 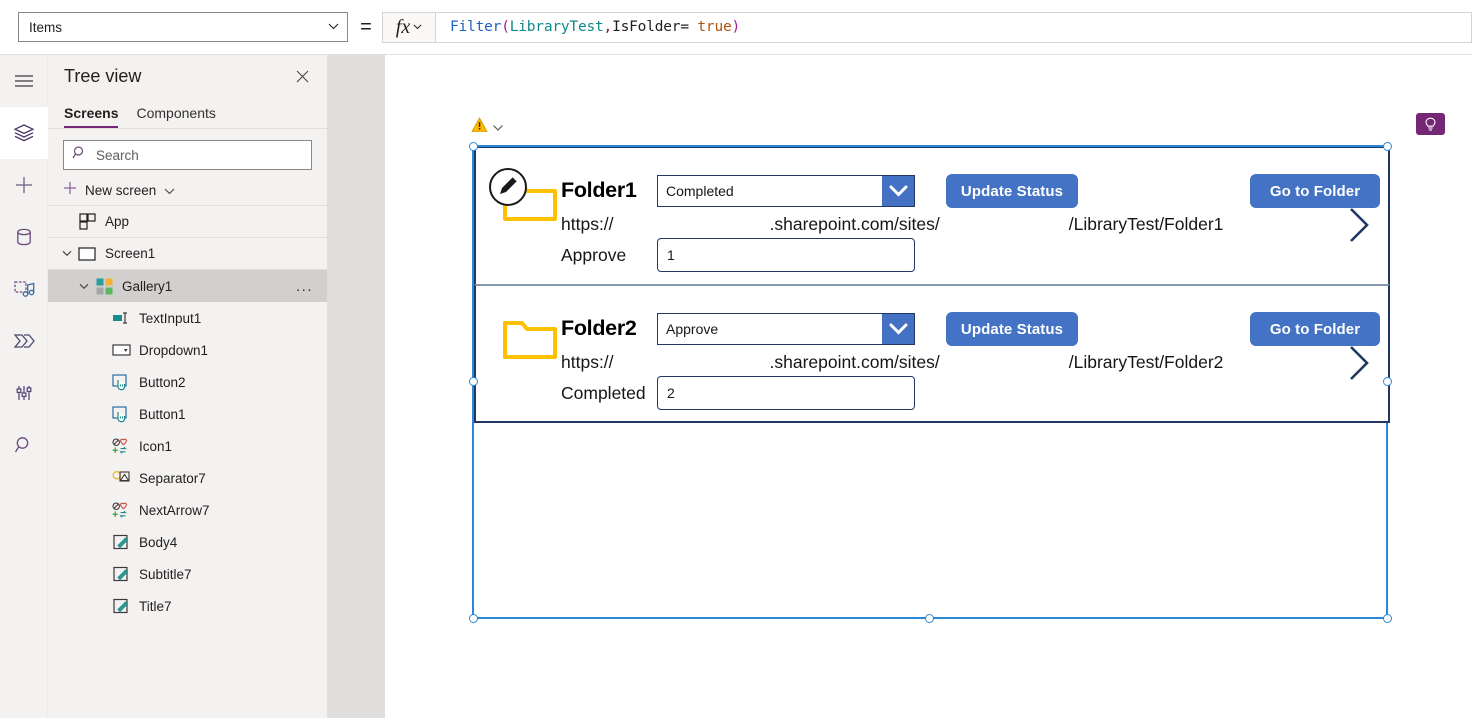 I want to click on close-icon, so click(x=302, y=76).